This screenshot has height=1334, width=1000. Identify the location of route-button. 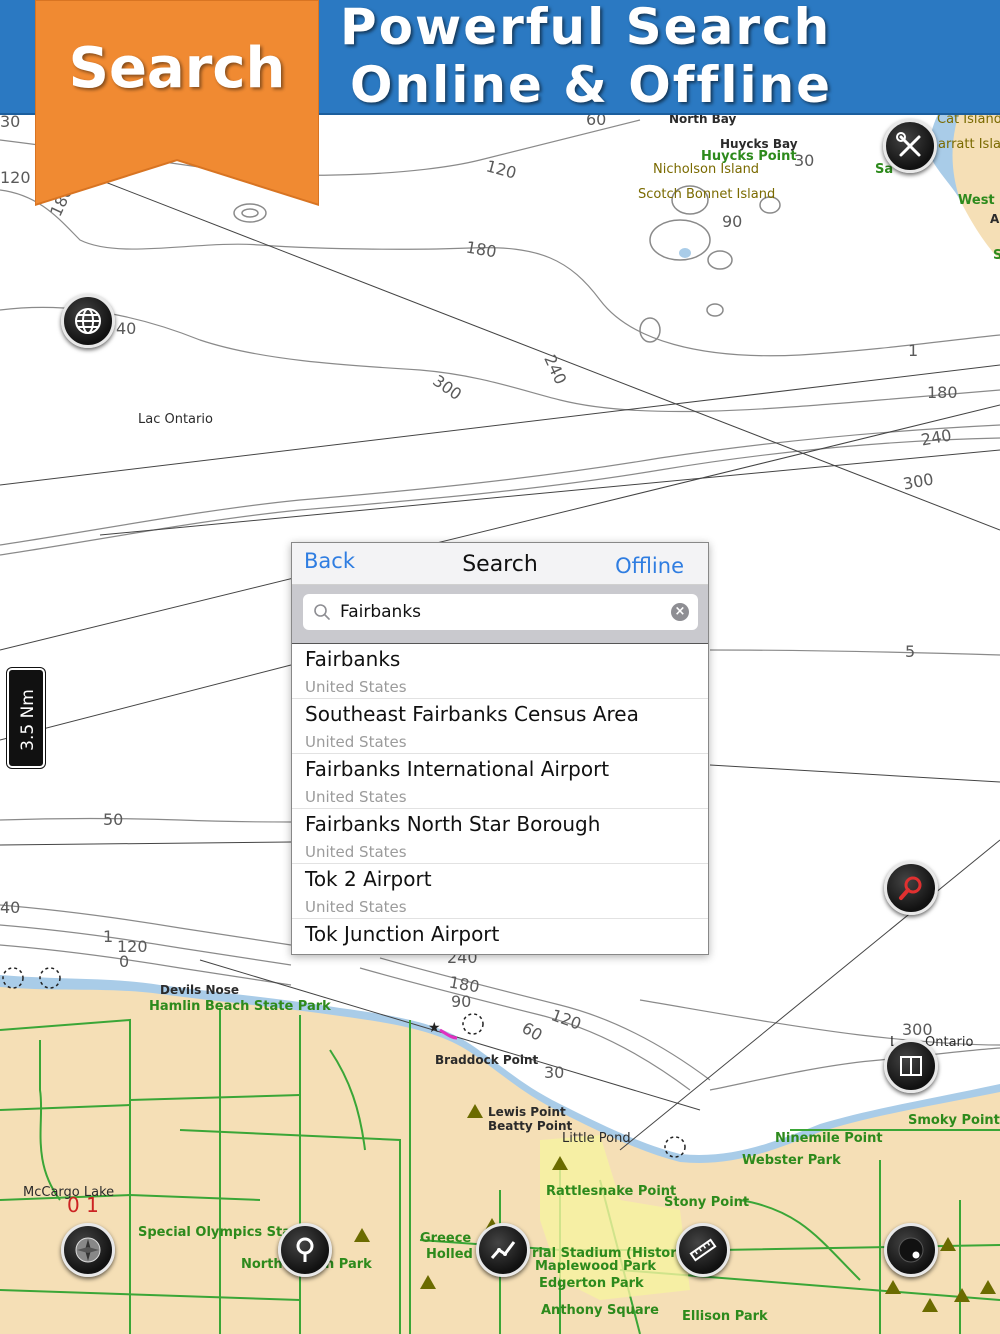
(503, 1250).